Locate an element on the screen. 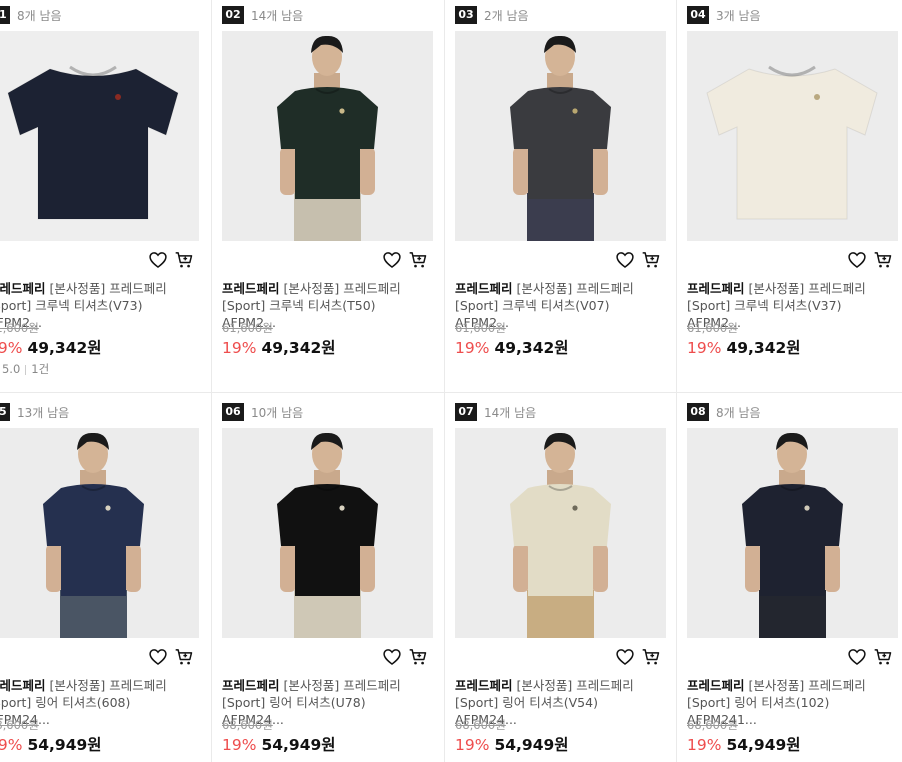  rank-row: 07 14개 남음 is located at coordinates (495, 412).